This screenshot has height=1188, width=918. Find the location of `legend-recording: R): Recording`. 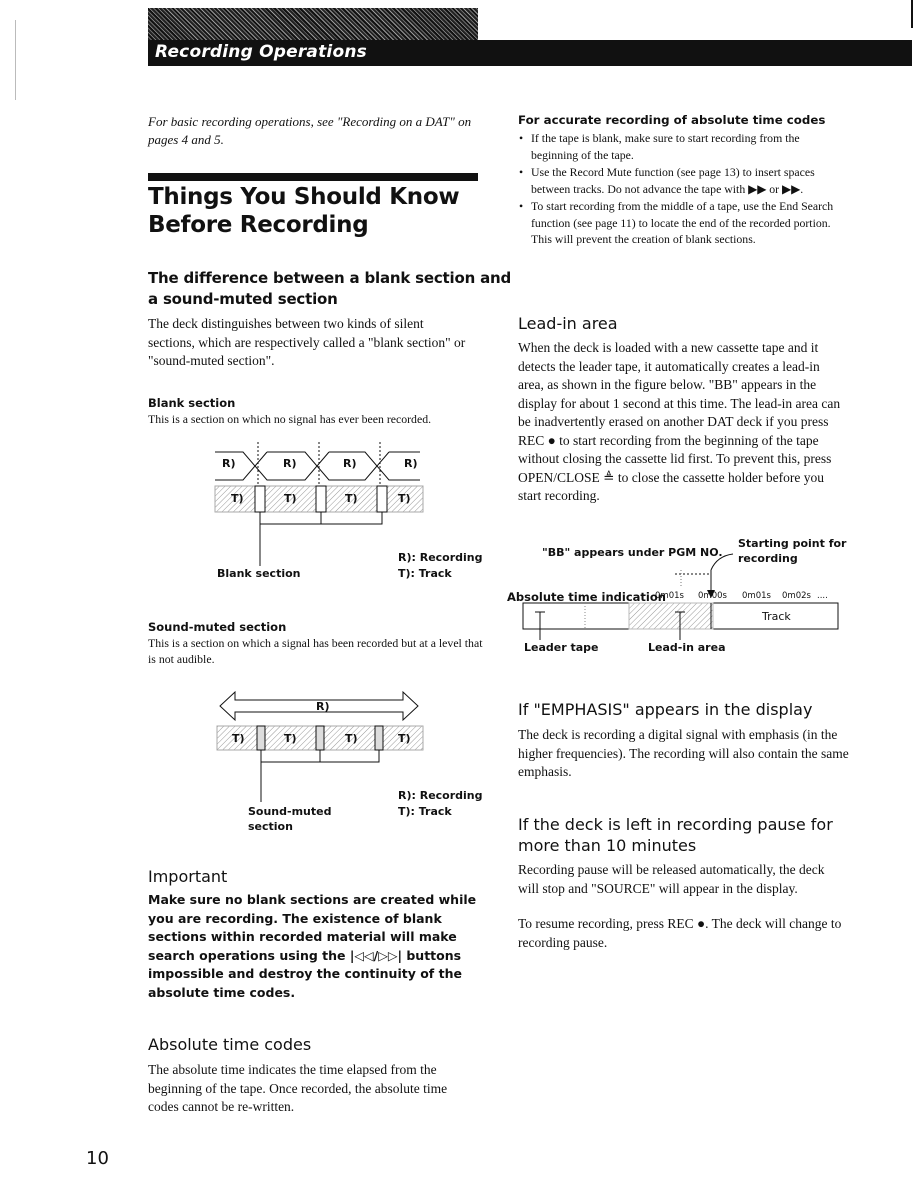

legend-recording: R): Recording is located at coordinates (440, 557).